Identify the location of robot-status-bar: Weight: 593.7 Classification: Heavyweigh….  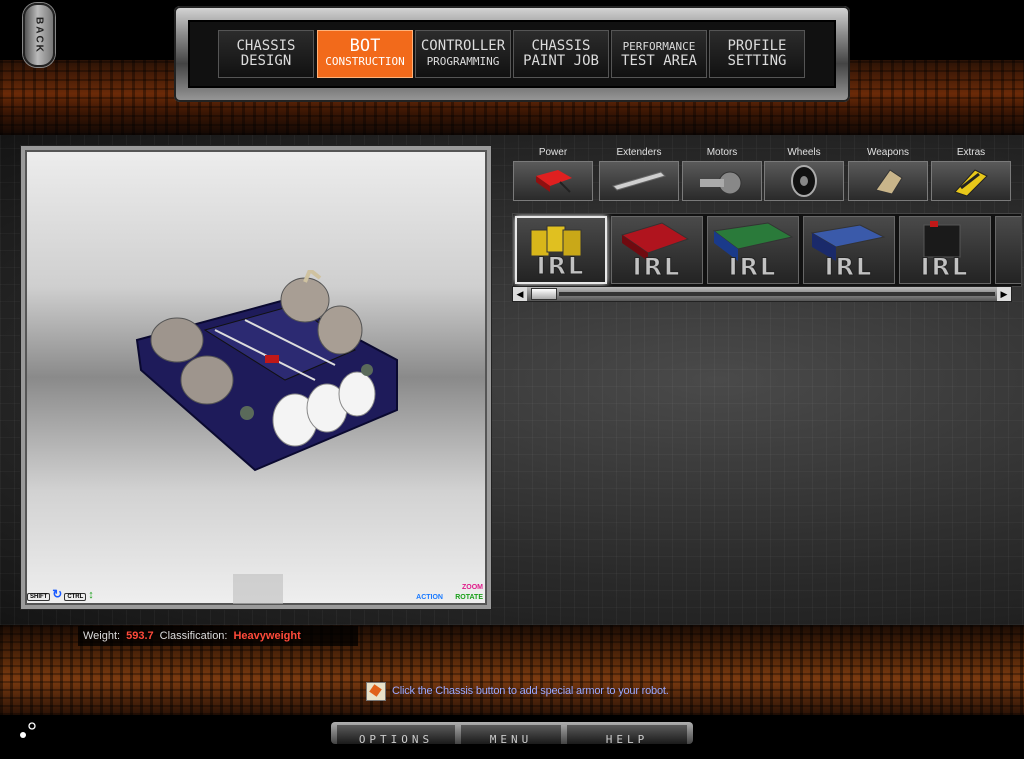
(218, 636).